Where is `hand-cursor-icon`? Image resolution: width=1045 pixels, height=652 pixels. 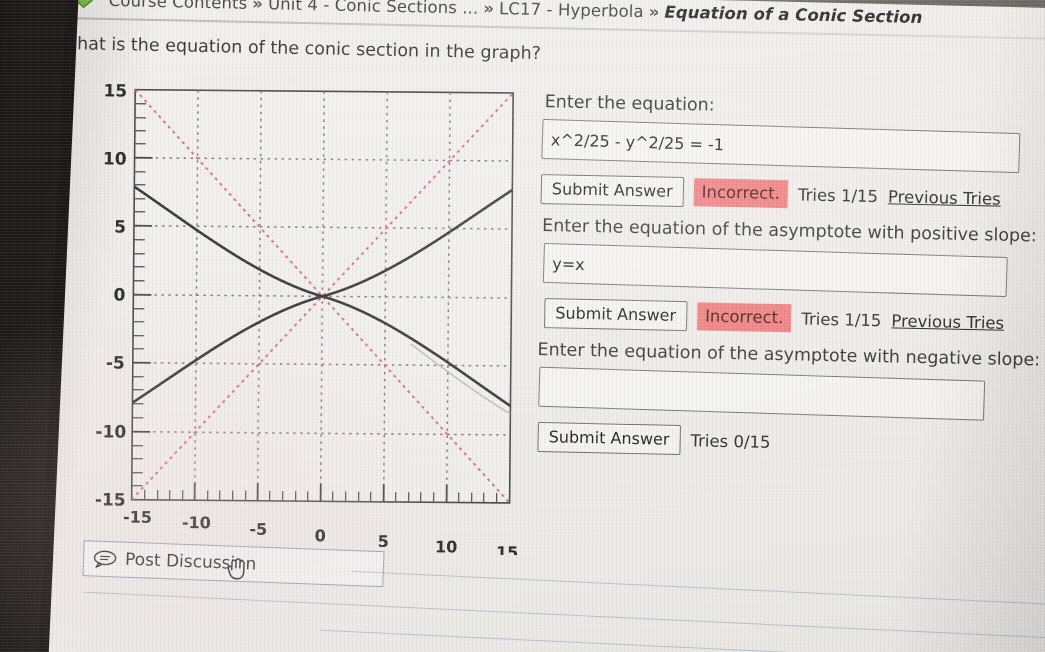
hand-cursor-icon is located at coordinates (236, 568).